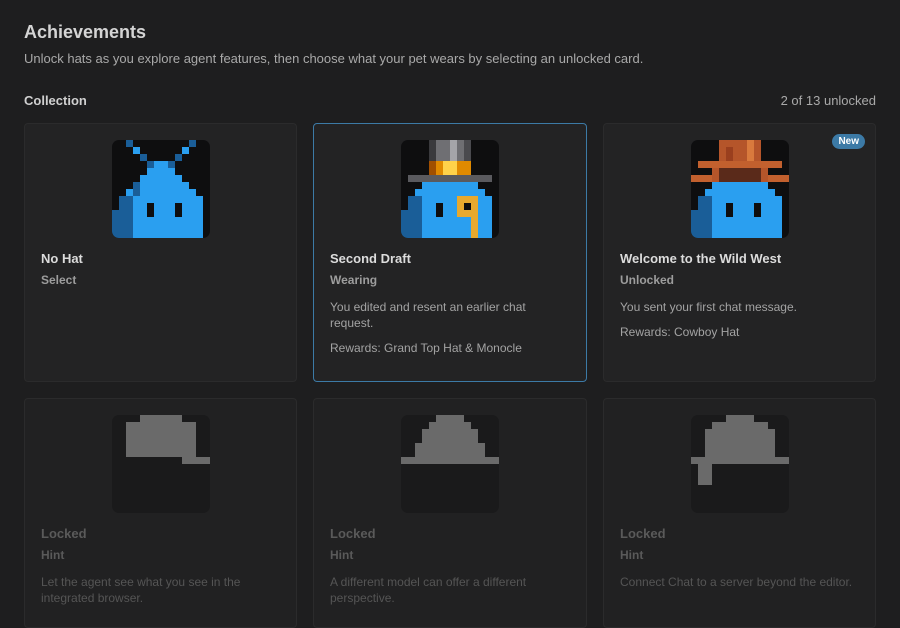 The width and height of the screenshot is (900, 628). I want to click on pet-avatar-top-hat, so click(450, 189).